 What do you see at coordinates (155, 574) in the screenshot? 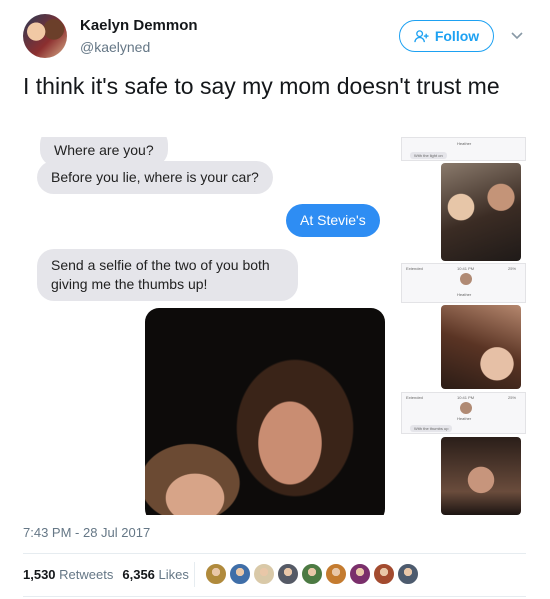
I see `like-stat: 6,356 Likes` at bounding box center [155, 574].